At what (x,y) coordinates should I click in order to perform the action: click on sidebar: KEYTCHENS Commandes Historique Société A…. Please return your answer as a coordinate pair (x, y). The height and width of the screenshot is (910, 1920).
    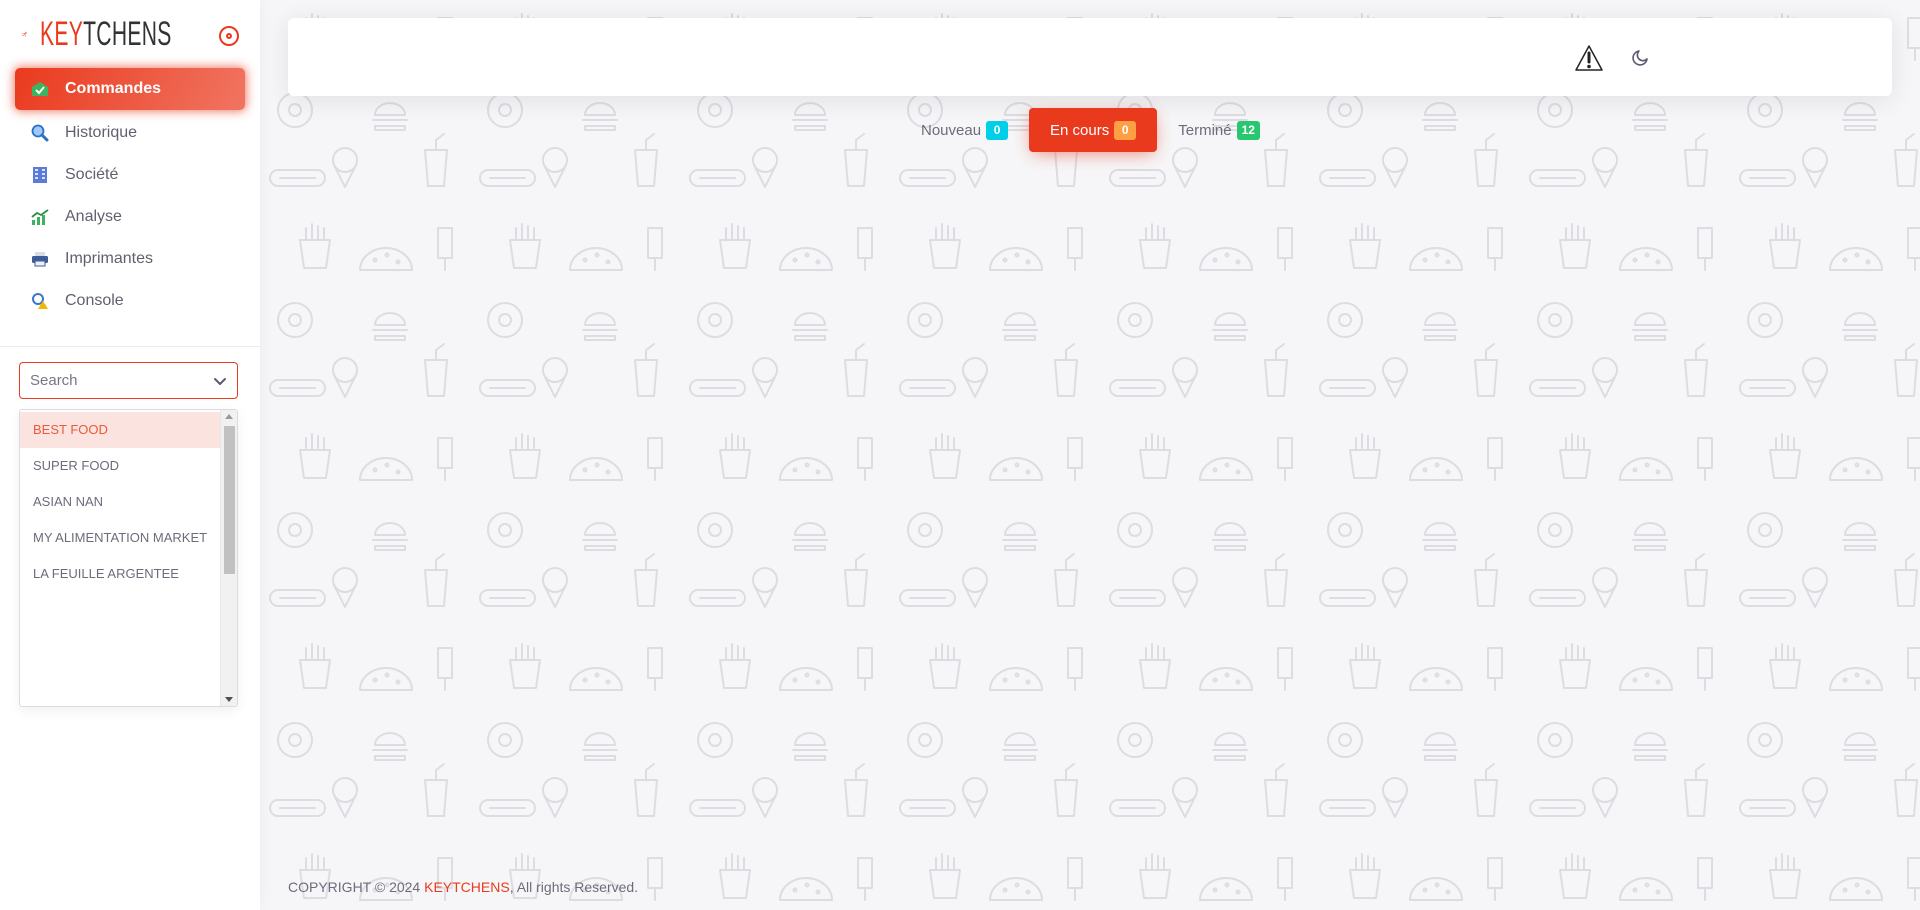
    Looking at the image, I should click on (130, 455).